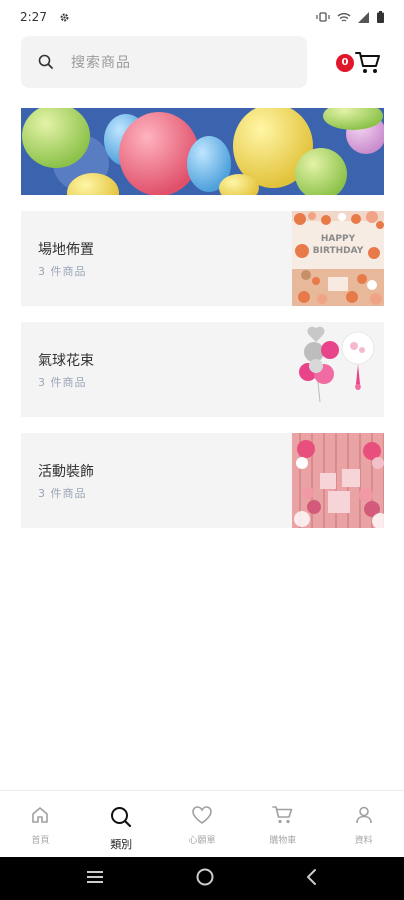 The width and height of the screenshot is (404, 900). Describe the element at coordinates (164, 62) in the screenshot. I see `search-input: 搜索商品` at that location.